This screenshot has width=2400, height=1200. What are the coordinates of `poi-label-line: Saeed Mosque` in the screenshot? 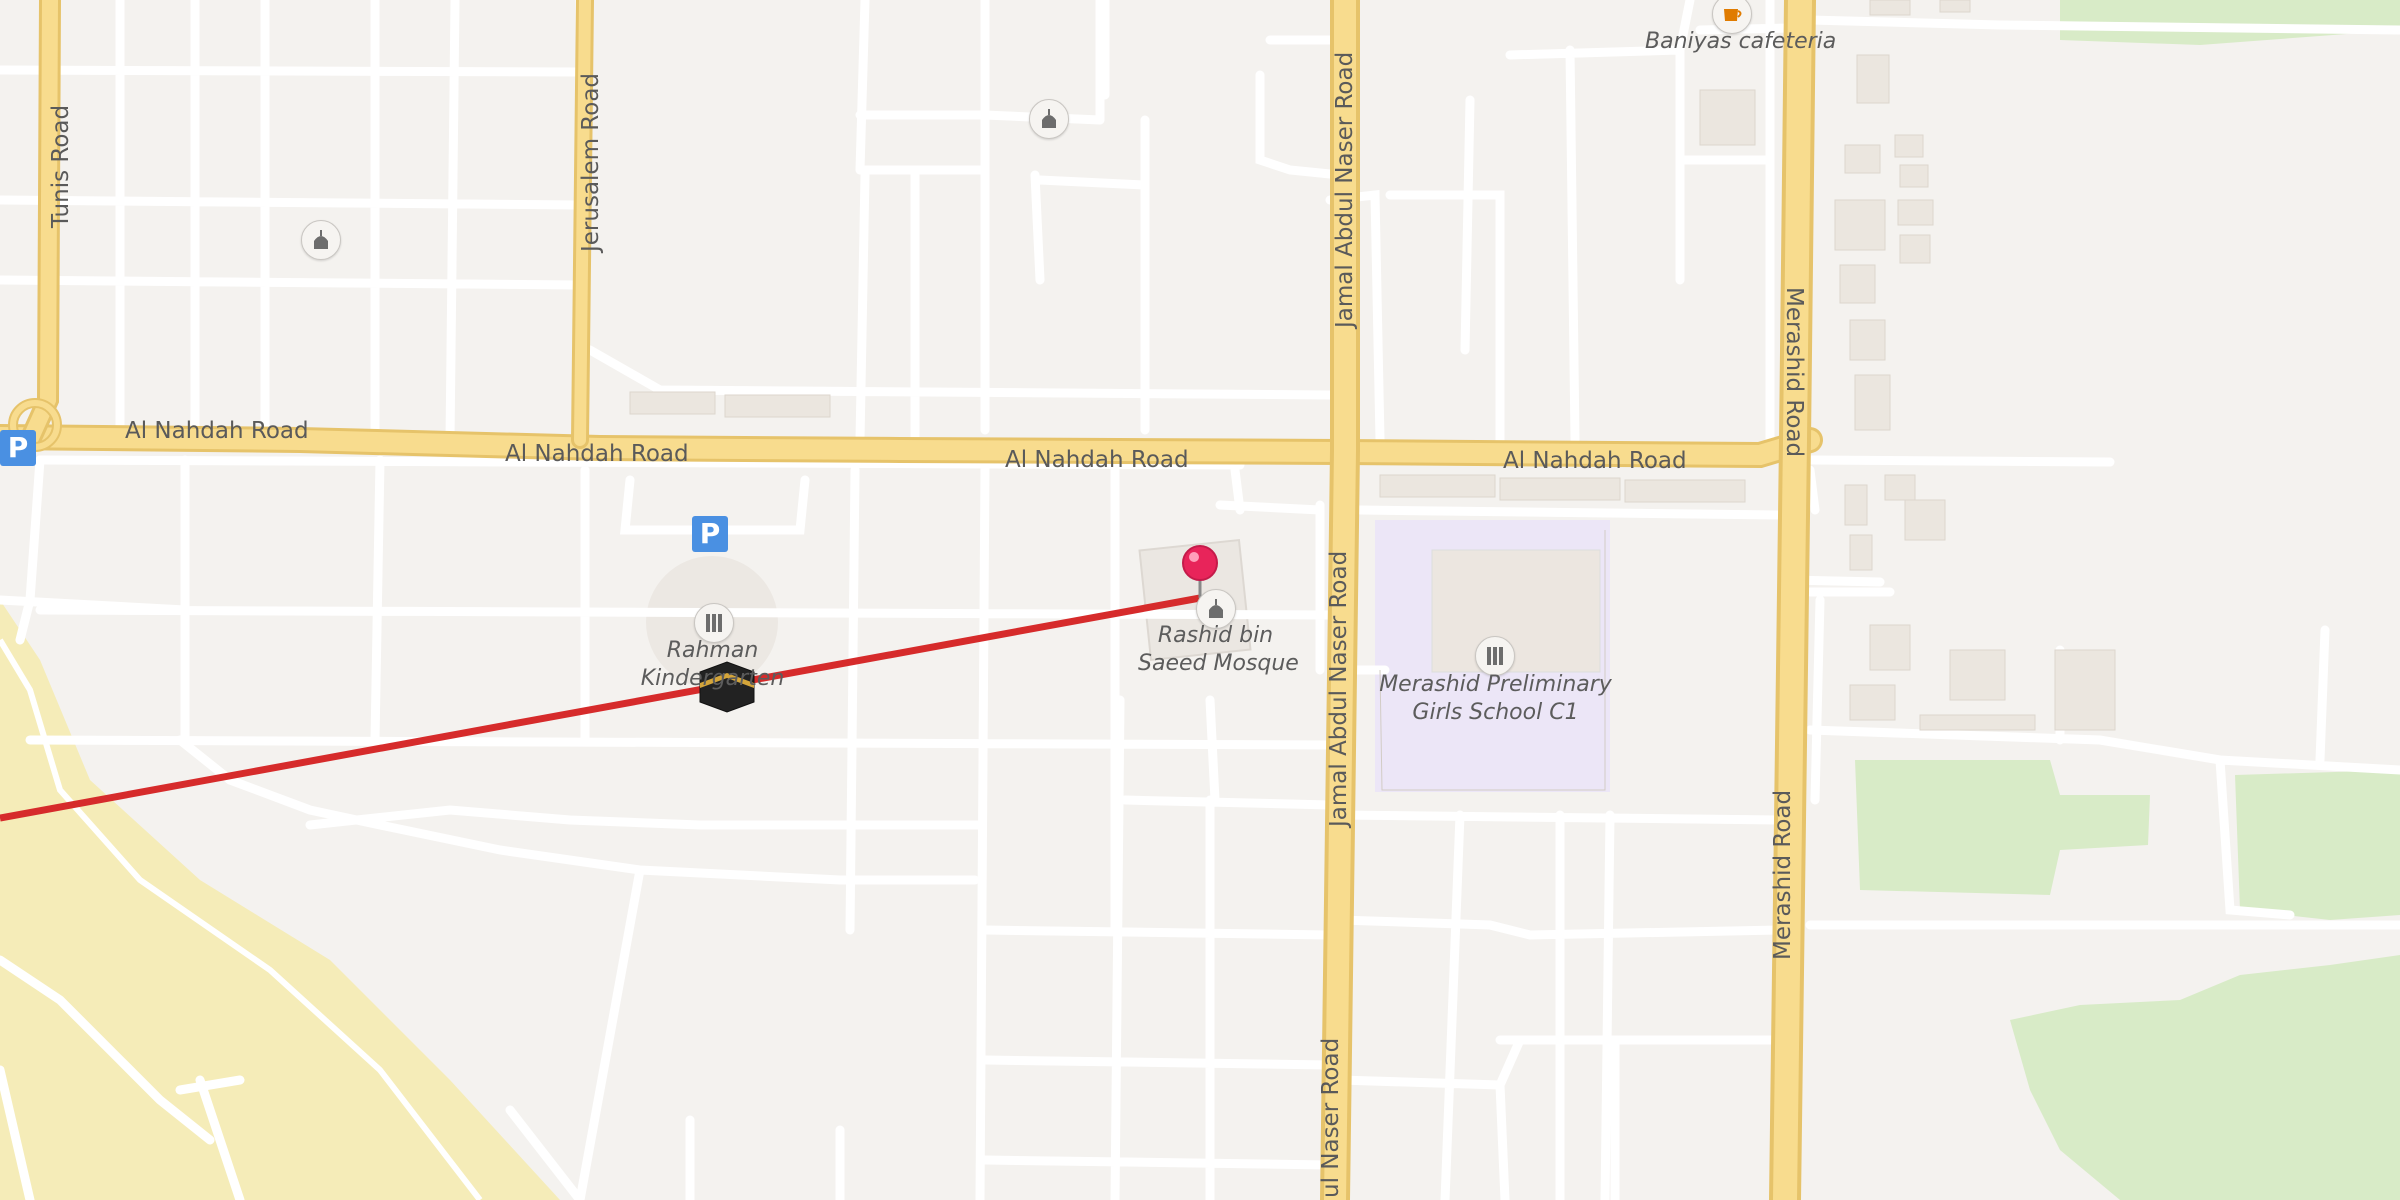 It's located at (1218, 663).